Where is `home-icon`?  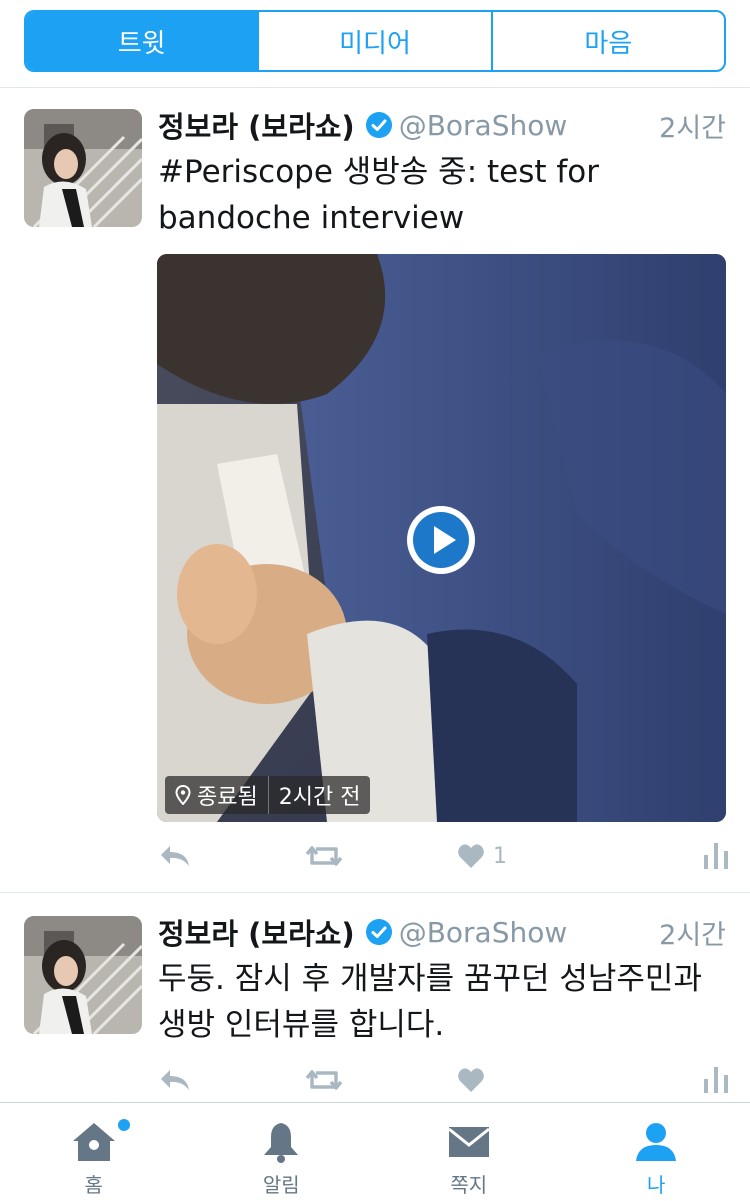
home-icon is located at coordinates (93, 1142).